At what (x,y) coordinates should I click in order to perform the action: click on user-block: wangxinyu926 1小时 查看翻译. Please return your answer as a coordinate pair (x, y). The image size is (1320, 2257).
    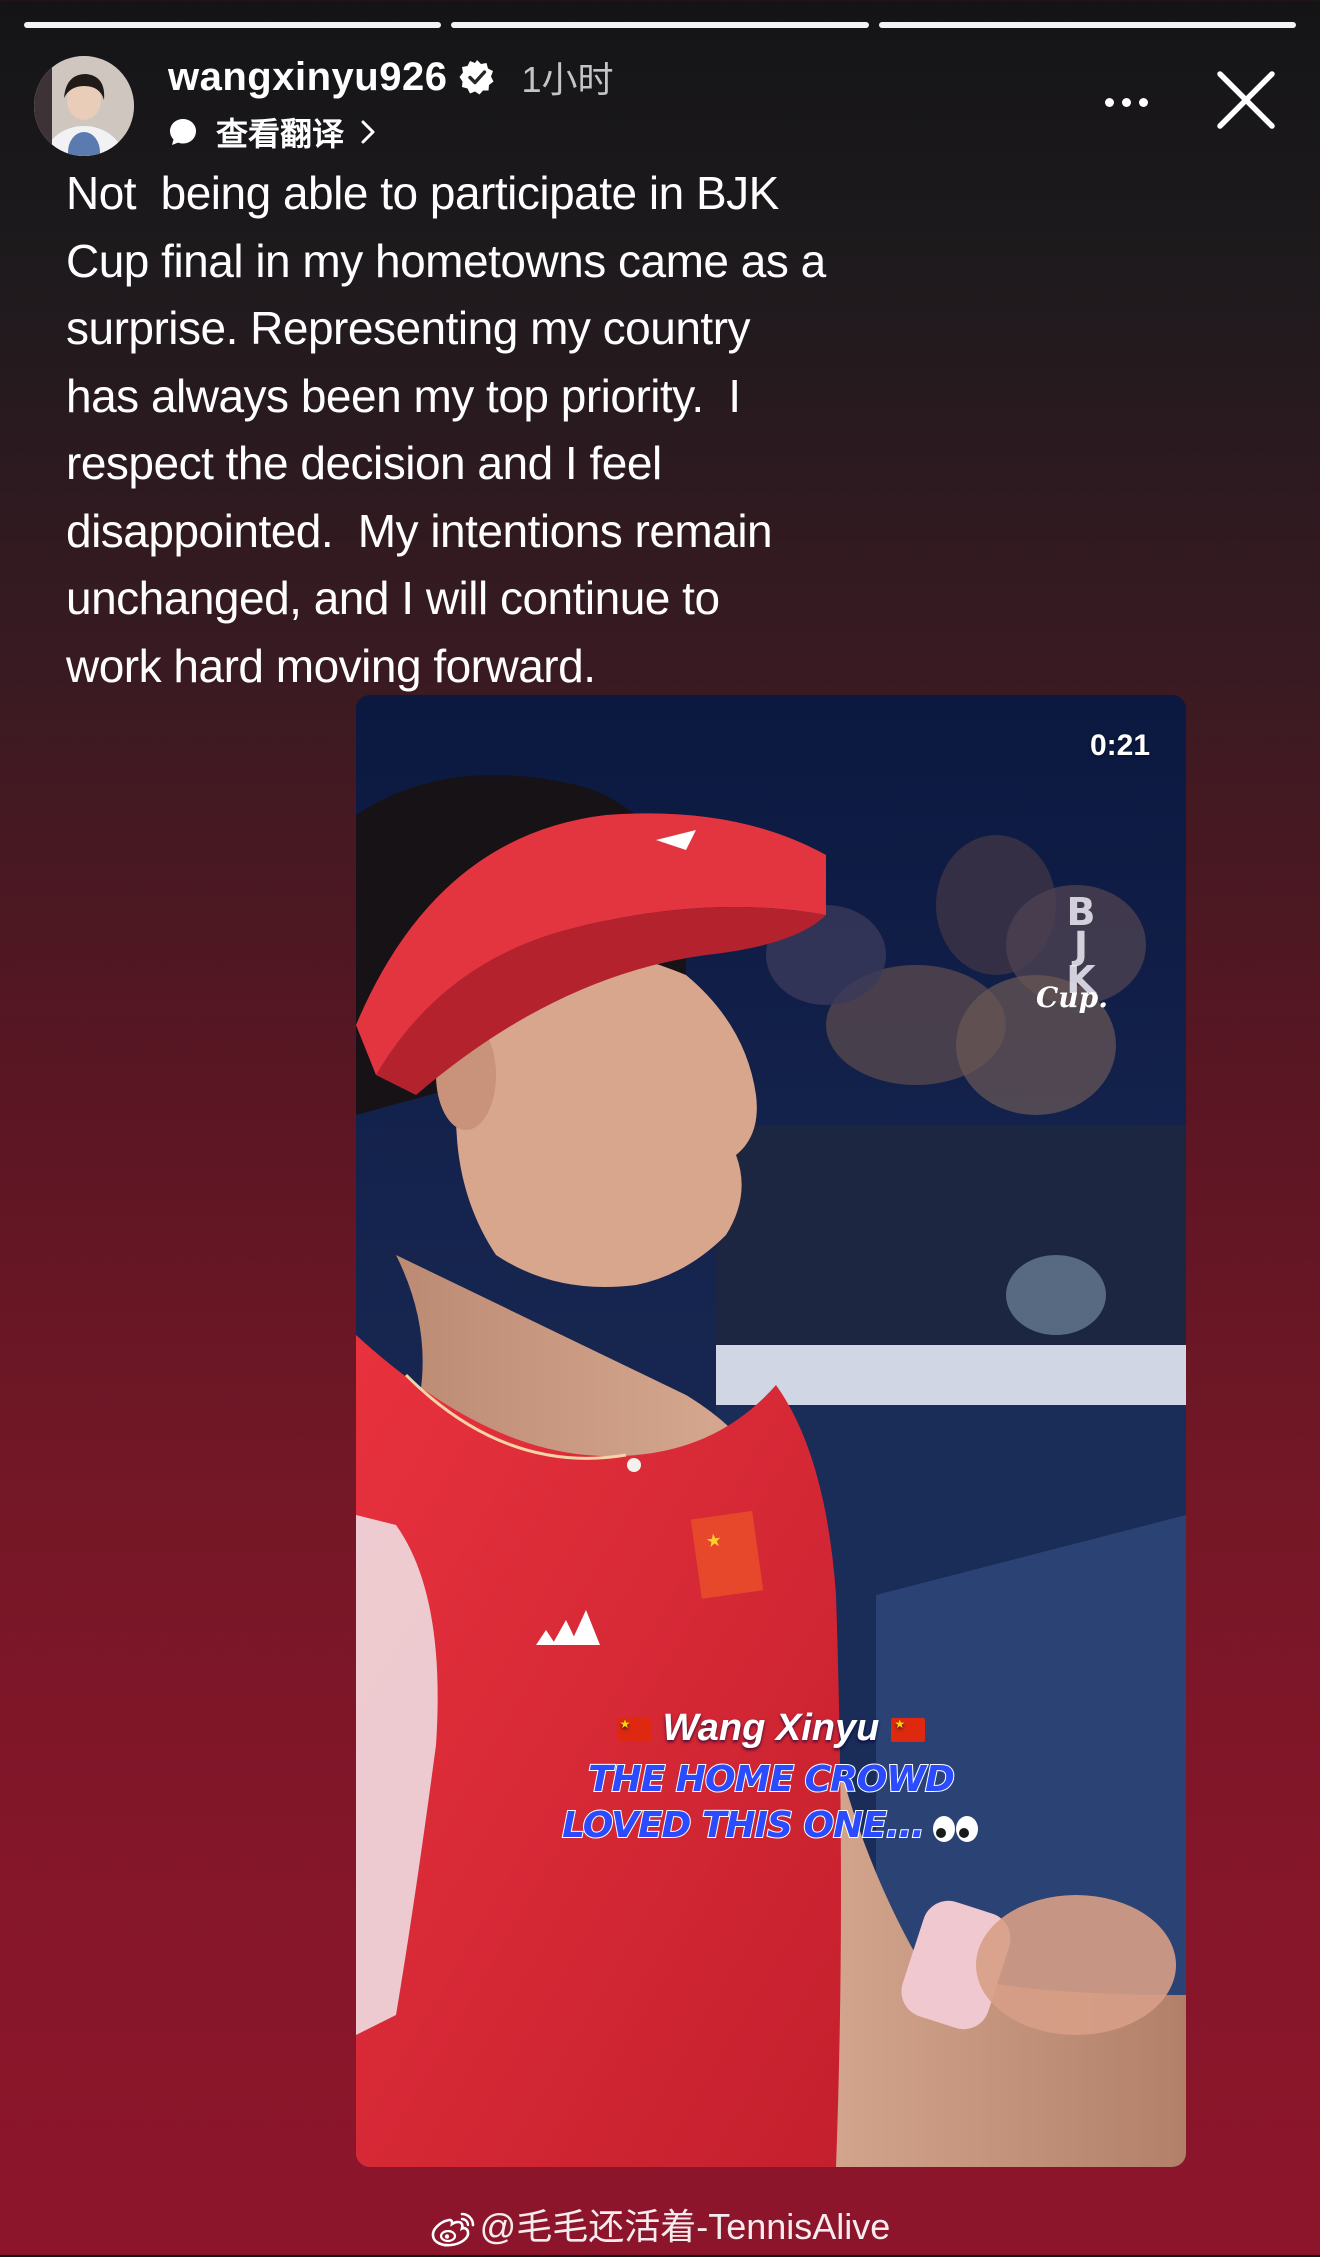
    Looking at the image, I should click on (390, 103).